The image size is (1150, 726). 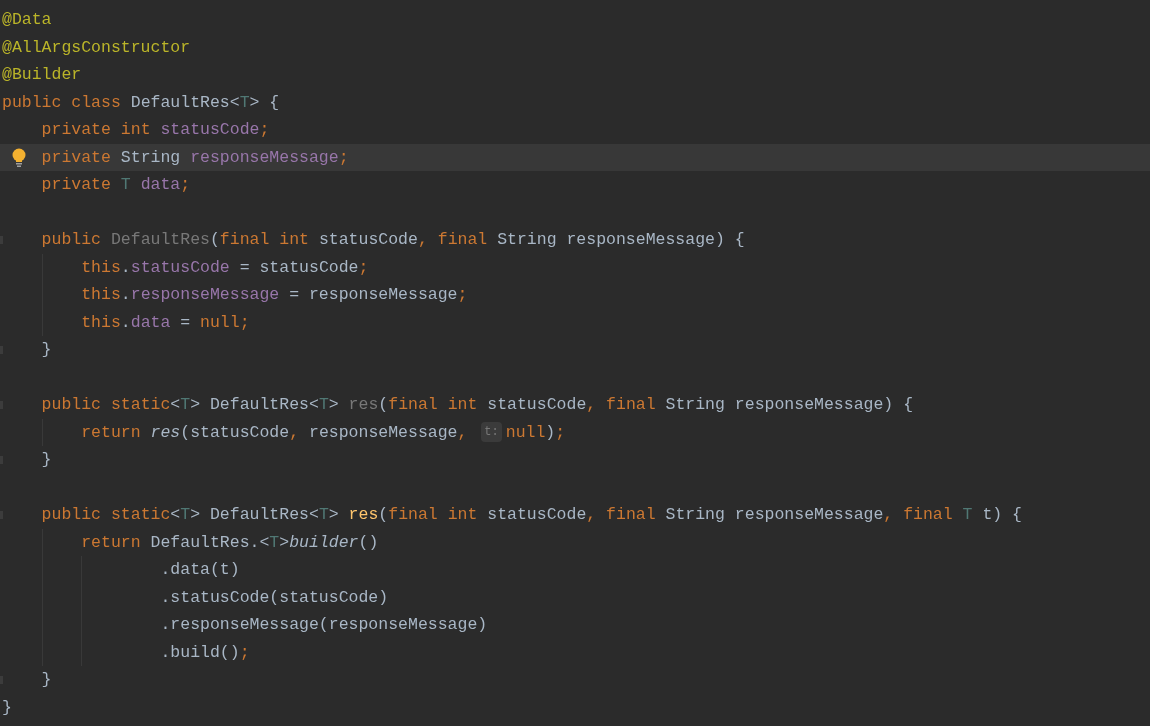 I want to click on code-text: private int statusCode;, so click(x=155, y=129).